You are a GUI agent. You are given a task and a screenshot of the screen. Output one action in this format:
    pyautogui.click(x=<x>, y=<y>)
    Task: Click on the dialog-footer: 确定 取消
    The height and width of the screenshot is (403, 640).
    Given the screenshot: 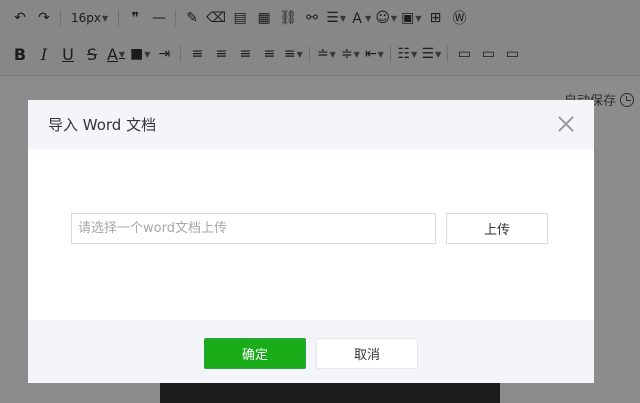 What is the action you would take?
    pyautogui.click(x=311, y=351)
    